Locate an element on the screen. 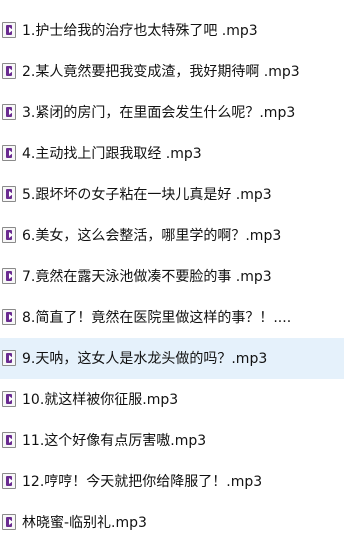 The image size is (344, 546). file-item: 10.就这样被你征服.mp3 is located at coordinates (172, 399).